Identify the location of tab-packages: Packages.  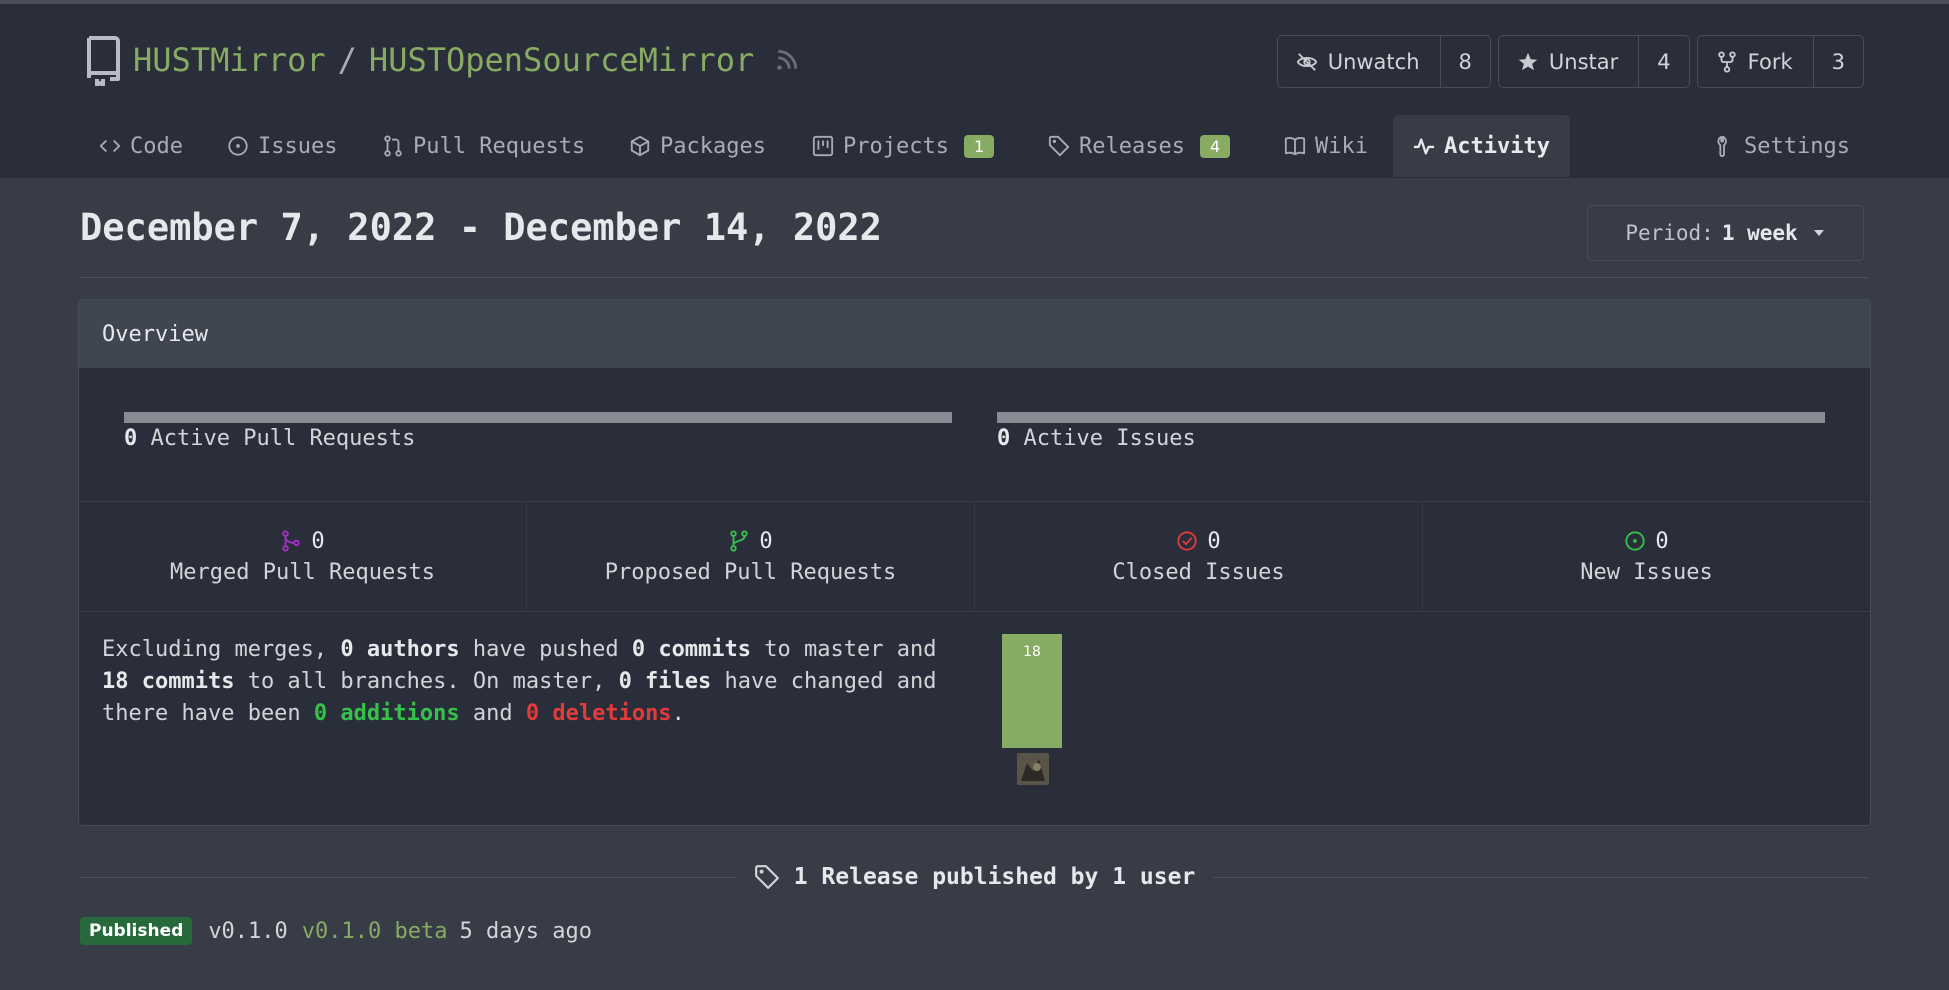
(697, 146).